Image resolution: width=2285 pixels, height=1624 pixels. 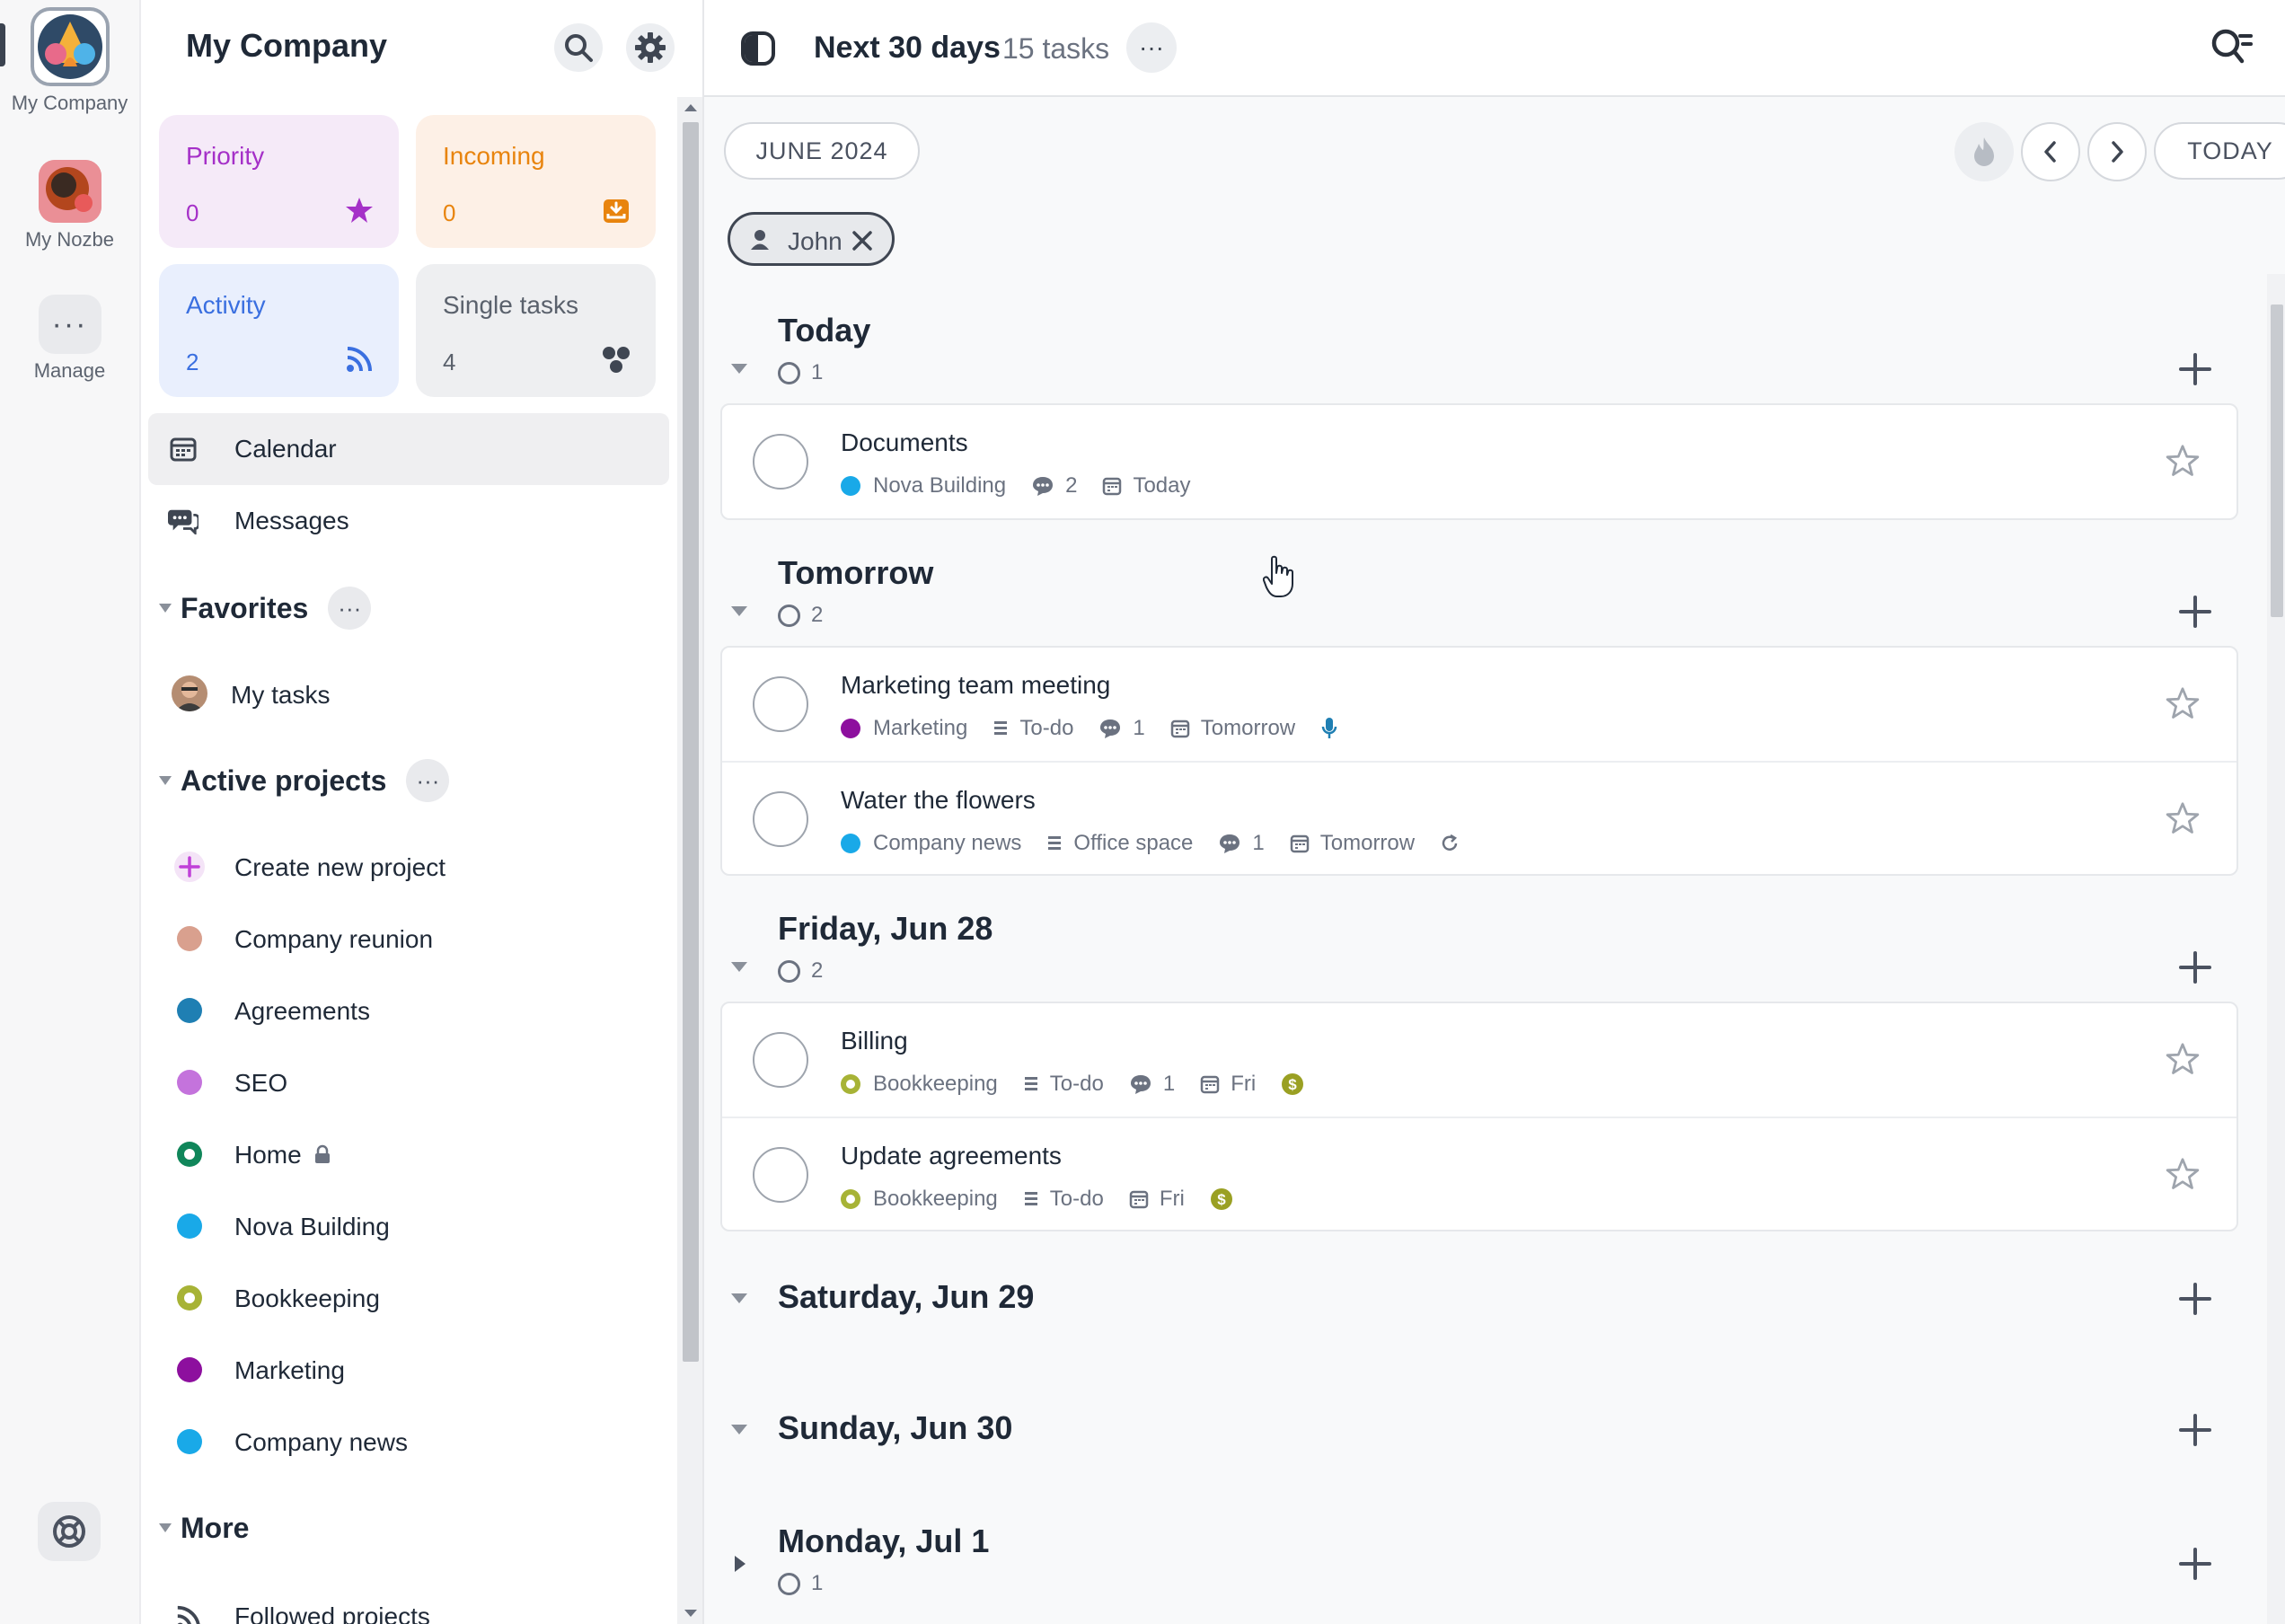 I want to click on project-color-dot, so click(x=850, y=728).